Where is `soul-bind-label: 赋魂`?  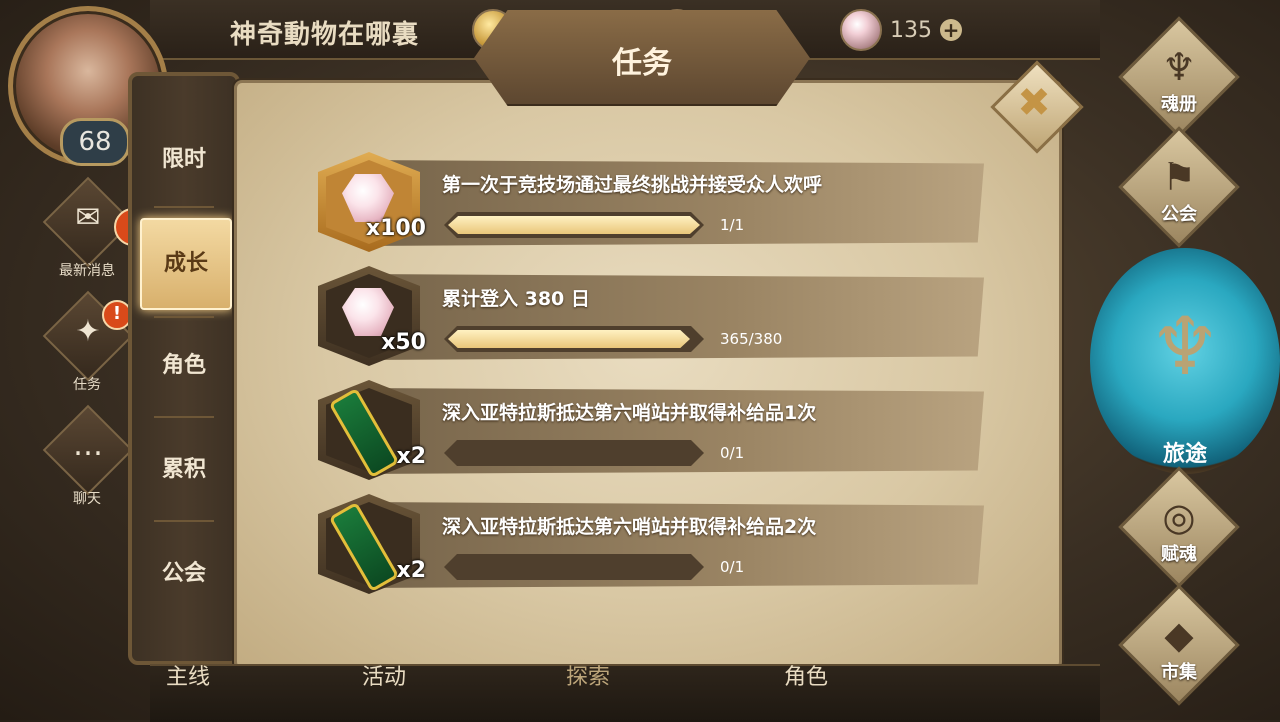
soul-bind-label: 赋魂 is located at coordinates (1179, 554).